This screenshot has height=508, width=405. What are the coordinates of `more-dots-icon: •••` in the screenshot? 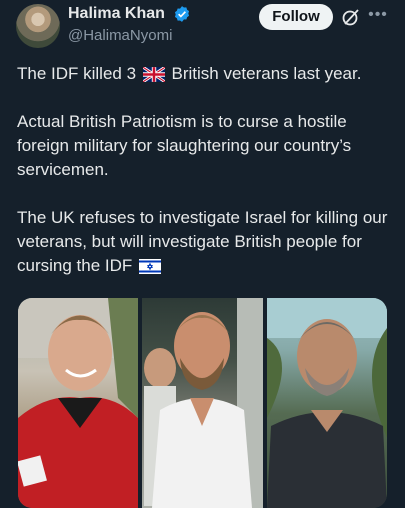 It's located at (378, 15).